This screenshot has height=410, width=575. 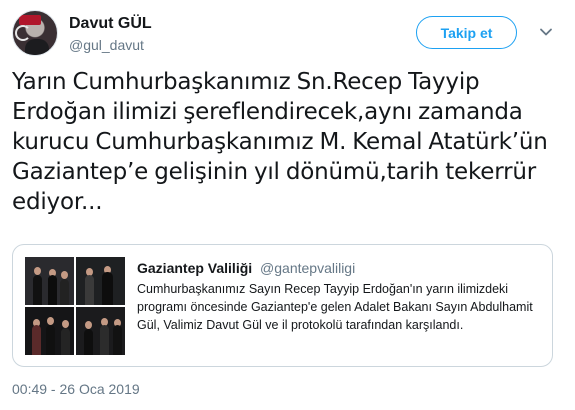 I want to click on author-display-name: Davut GÜL, so click(x=110, y=24).